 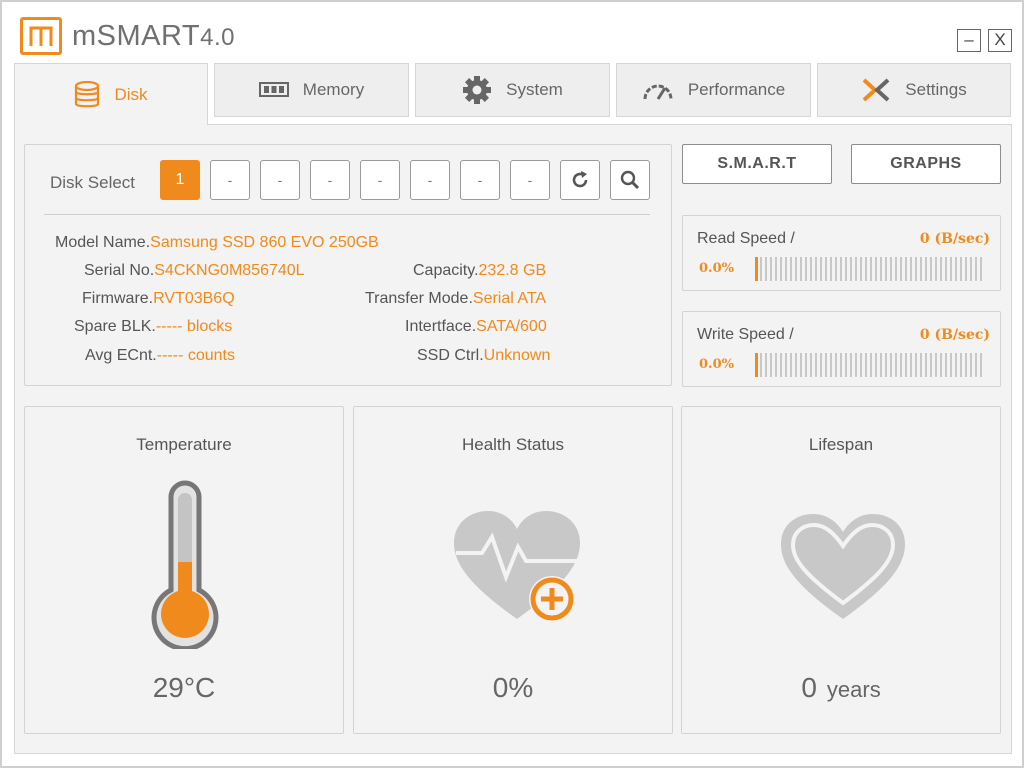 I want to click on tab-system: System, so click(x=512, y=90).